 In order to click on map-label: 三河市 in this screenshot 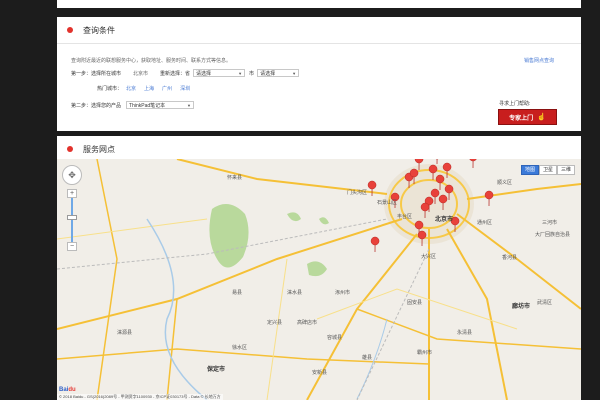, I will do `click(550, 223)`.